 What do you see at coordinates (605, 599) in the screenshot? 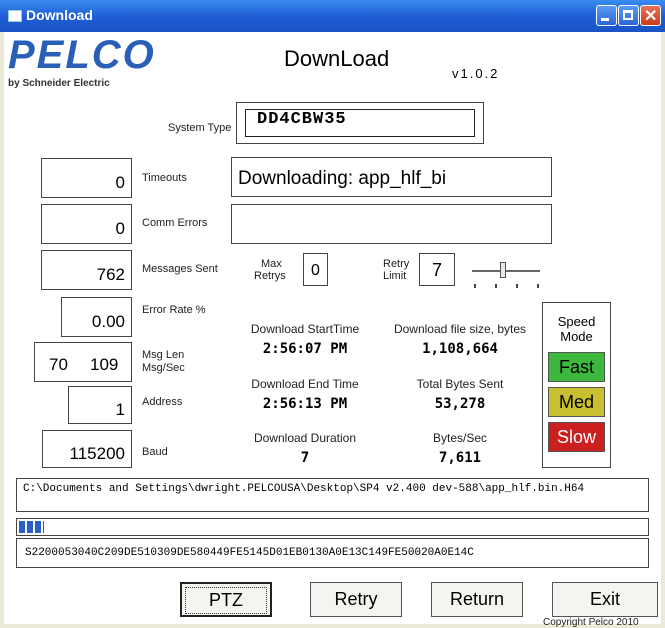
I see `exit-button: Exit` at bounding box center [605, 599].